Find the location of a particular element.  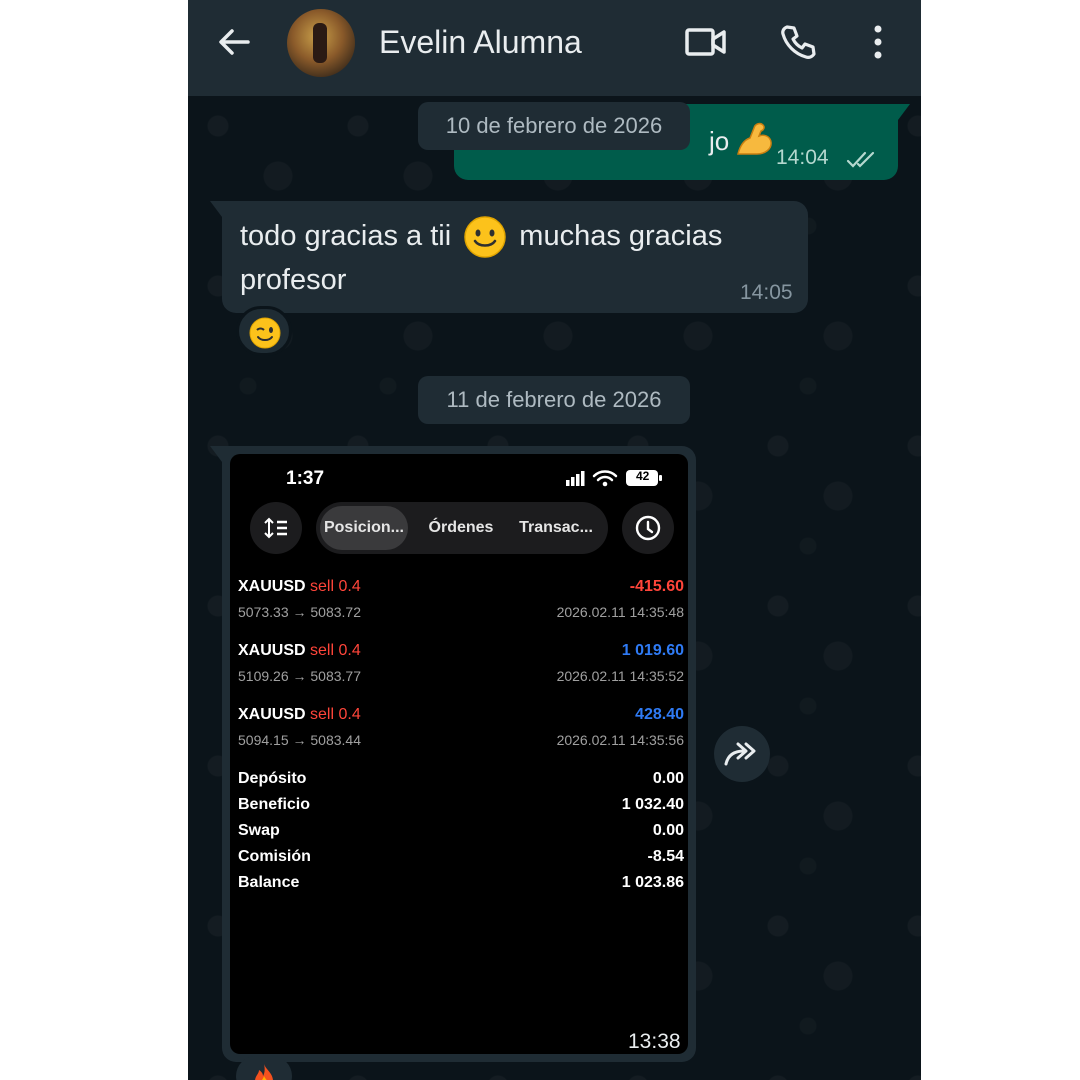

position-datetime: 2026.02.11 14:35:52 is located at coordinates (620, 676).